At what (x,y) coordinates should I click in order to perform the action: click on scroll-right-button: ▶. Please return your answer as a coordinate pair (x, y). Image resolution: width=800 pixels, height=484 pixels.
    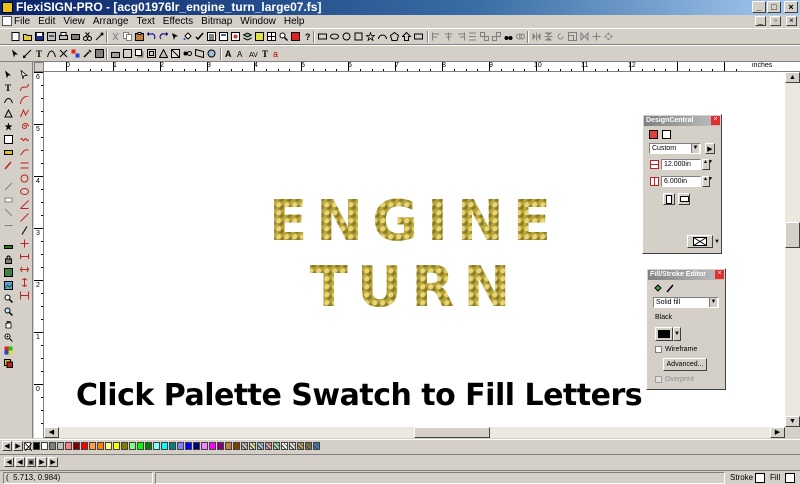
    Looking at the image, I should click on (777, 432).